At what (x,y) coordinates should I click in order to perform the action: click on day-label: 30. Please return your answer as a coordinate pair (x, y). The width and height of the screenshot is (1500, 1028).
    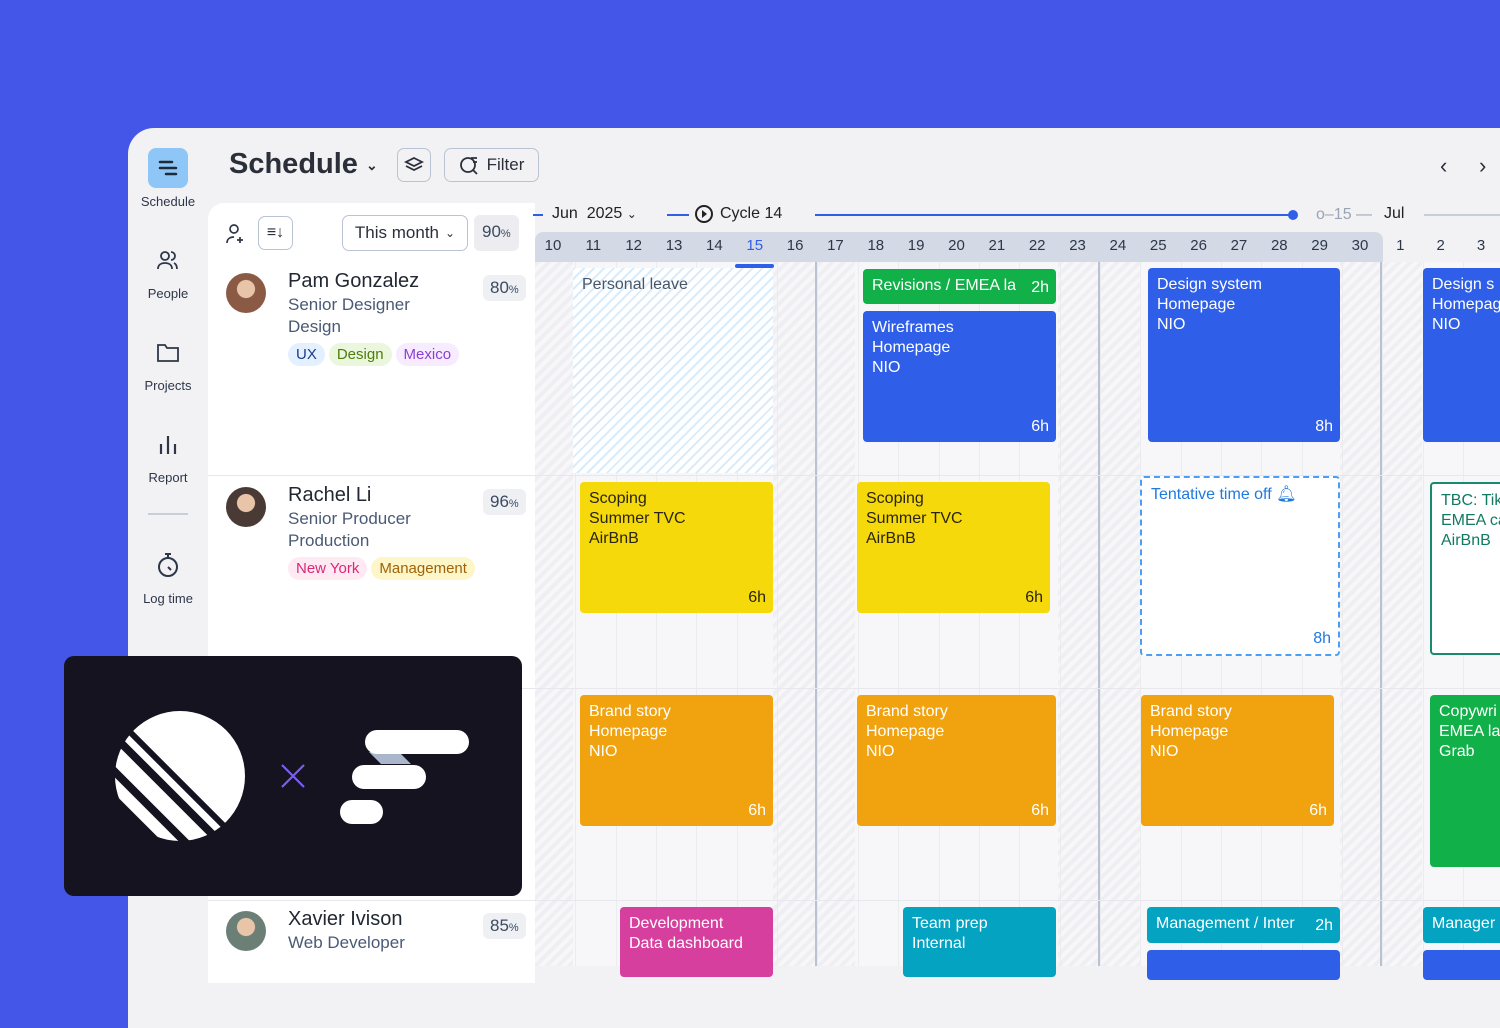
    Looking at the image, I should click on (1360, 245).